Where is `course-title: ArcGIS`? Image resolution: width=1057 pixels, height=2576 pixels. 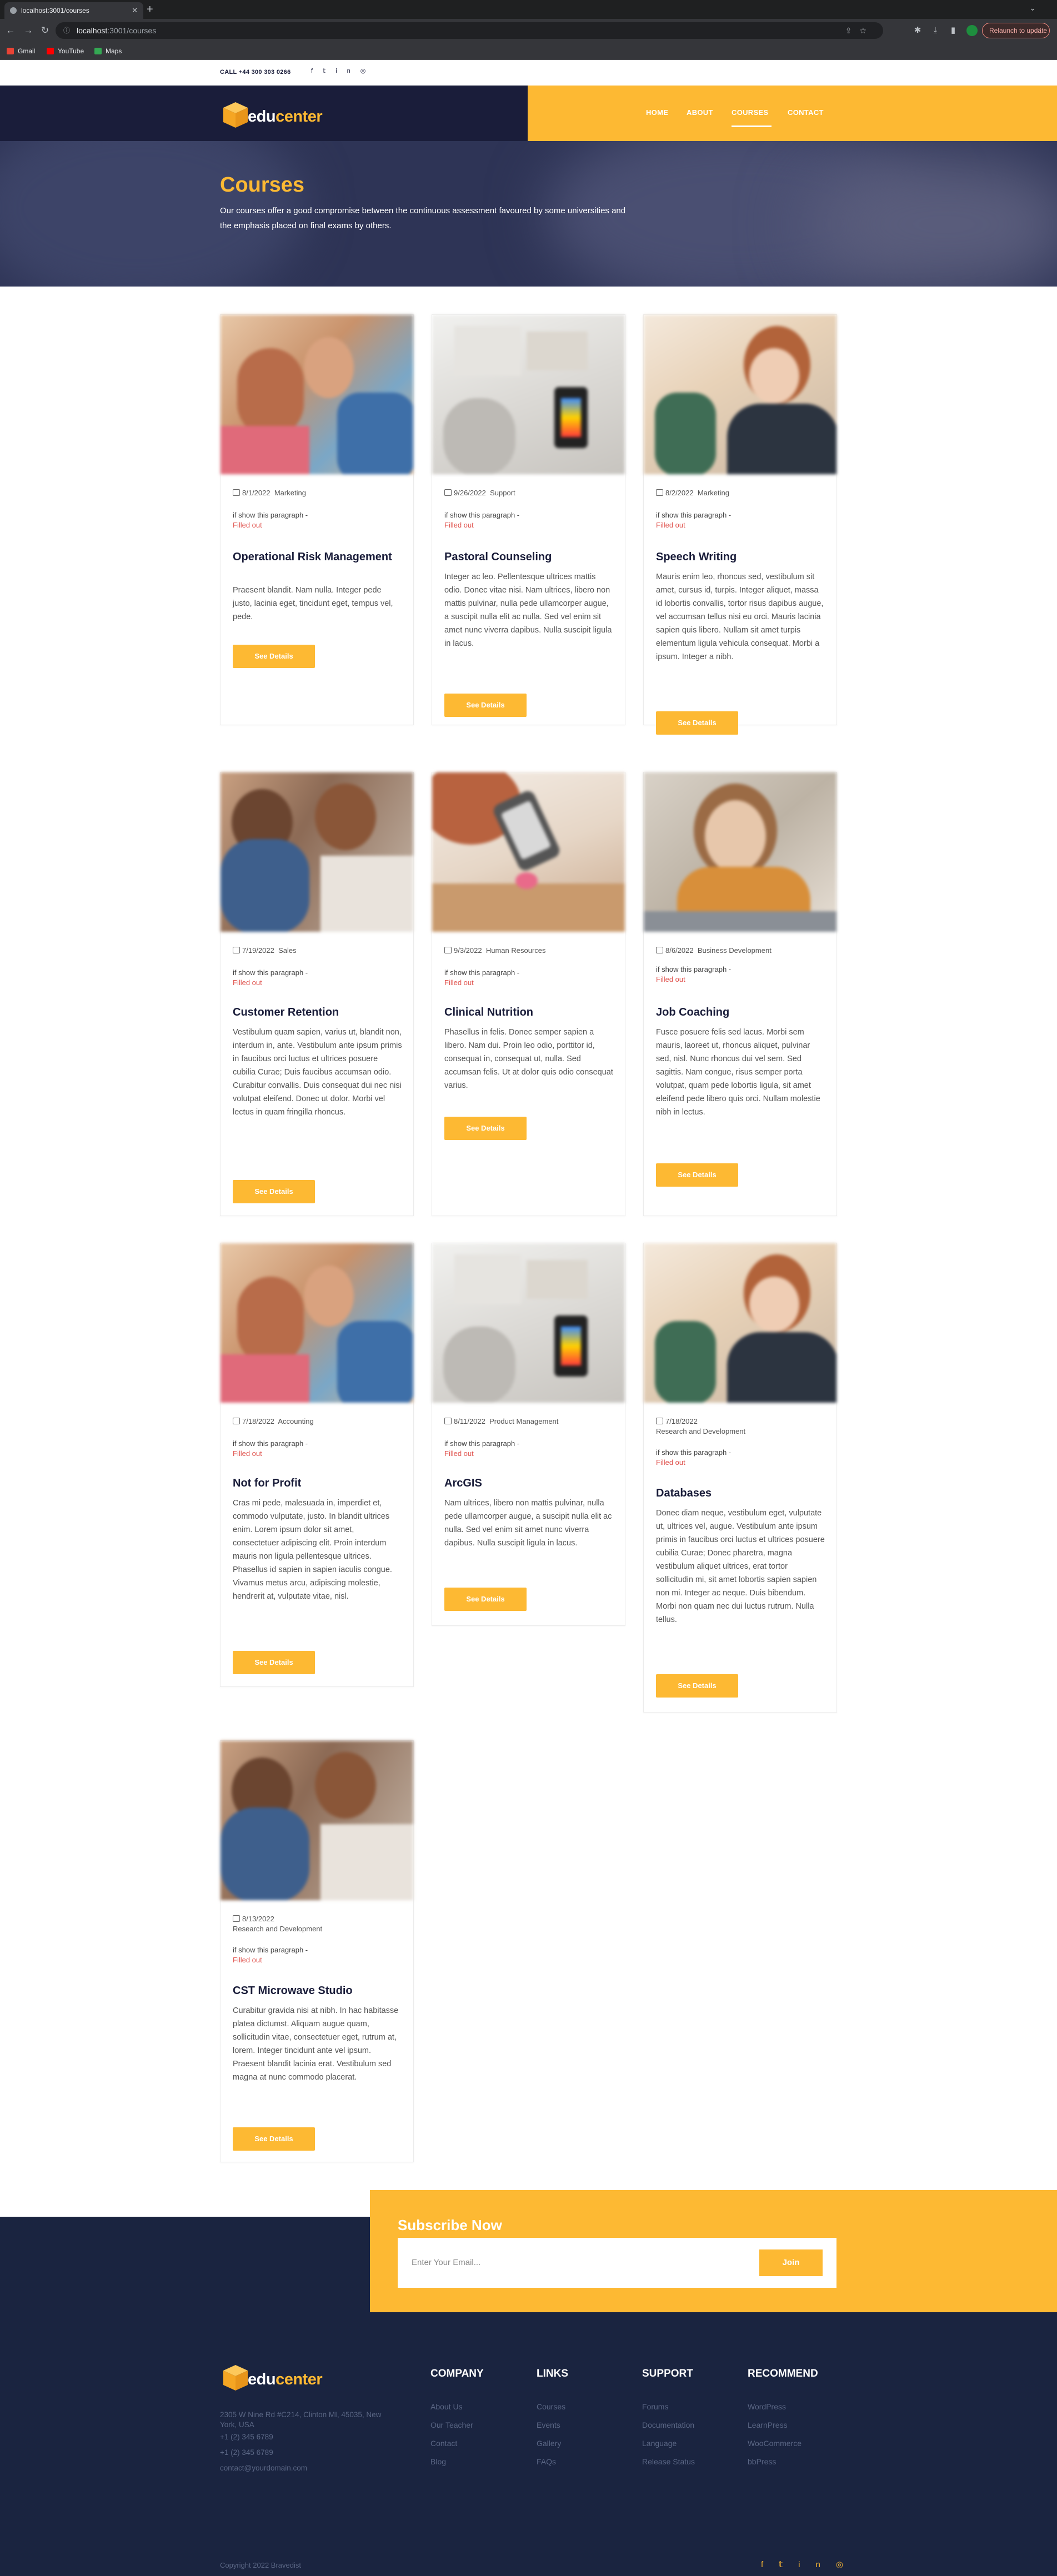
course-title: ArcGIS is located at coordinates (530, 1483).